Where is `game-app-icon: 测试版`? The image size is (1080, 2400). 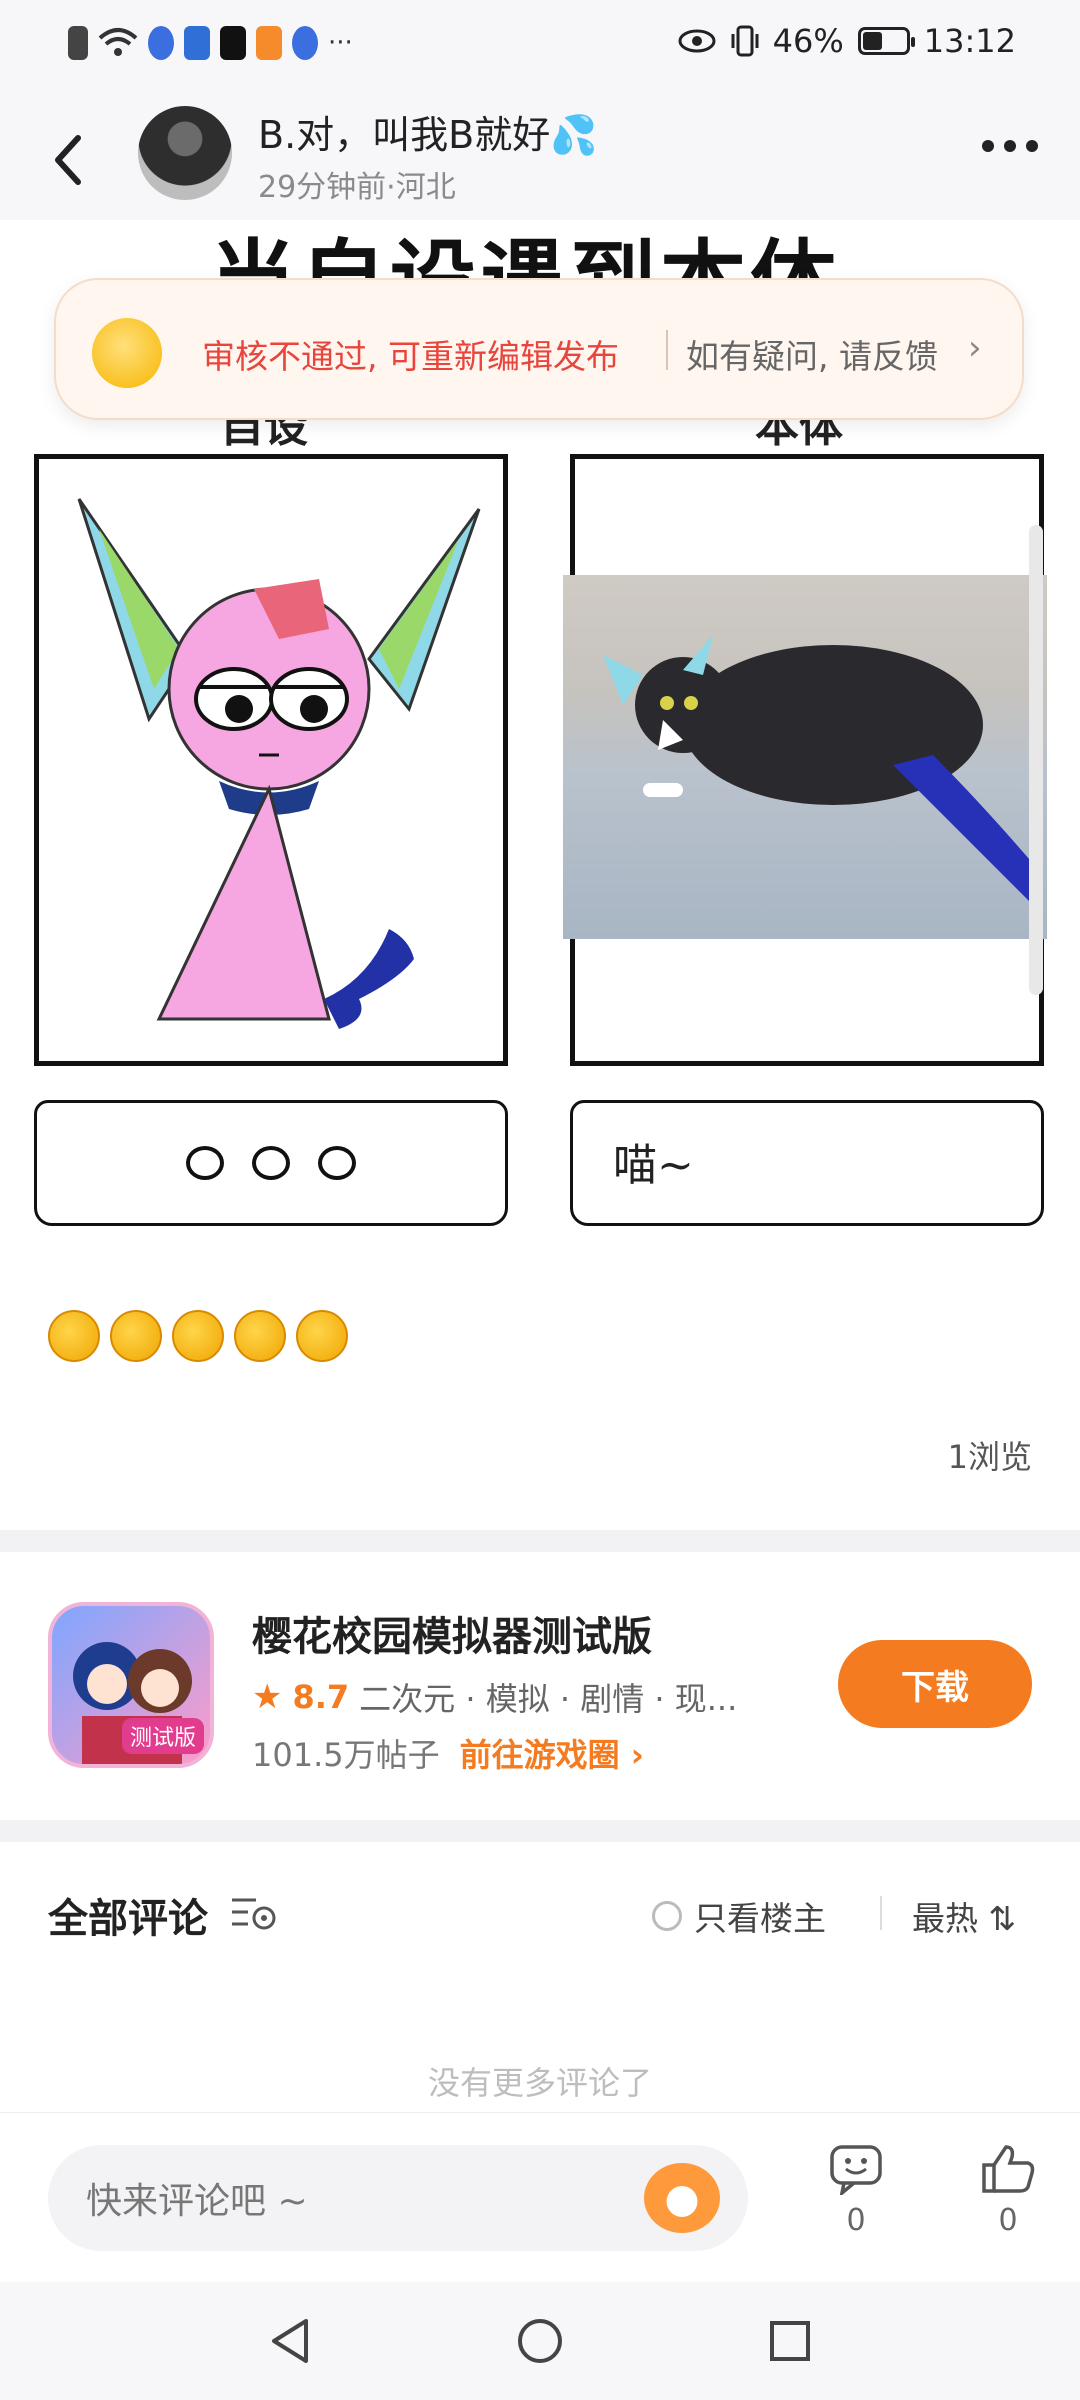 game-app-icon: 测试版 is located at coordinates (131, 1685).